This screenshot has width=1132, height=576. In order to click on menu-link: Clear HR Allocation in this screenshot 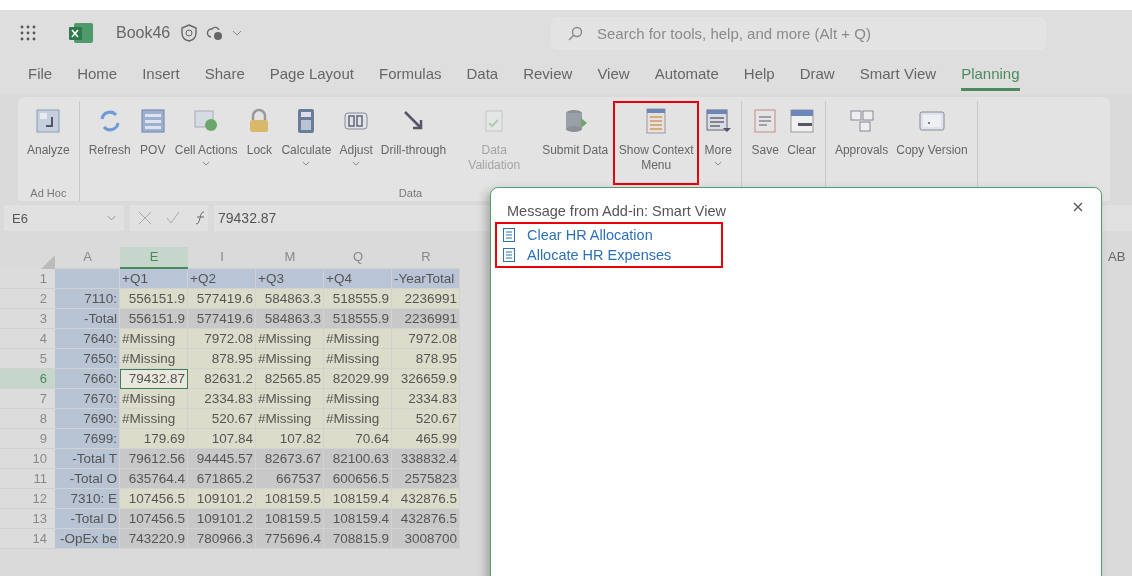, I will do `click(587, 235)`.